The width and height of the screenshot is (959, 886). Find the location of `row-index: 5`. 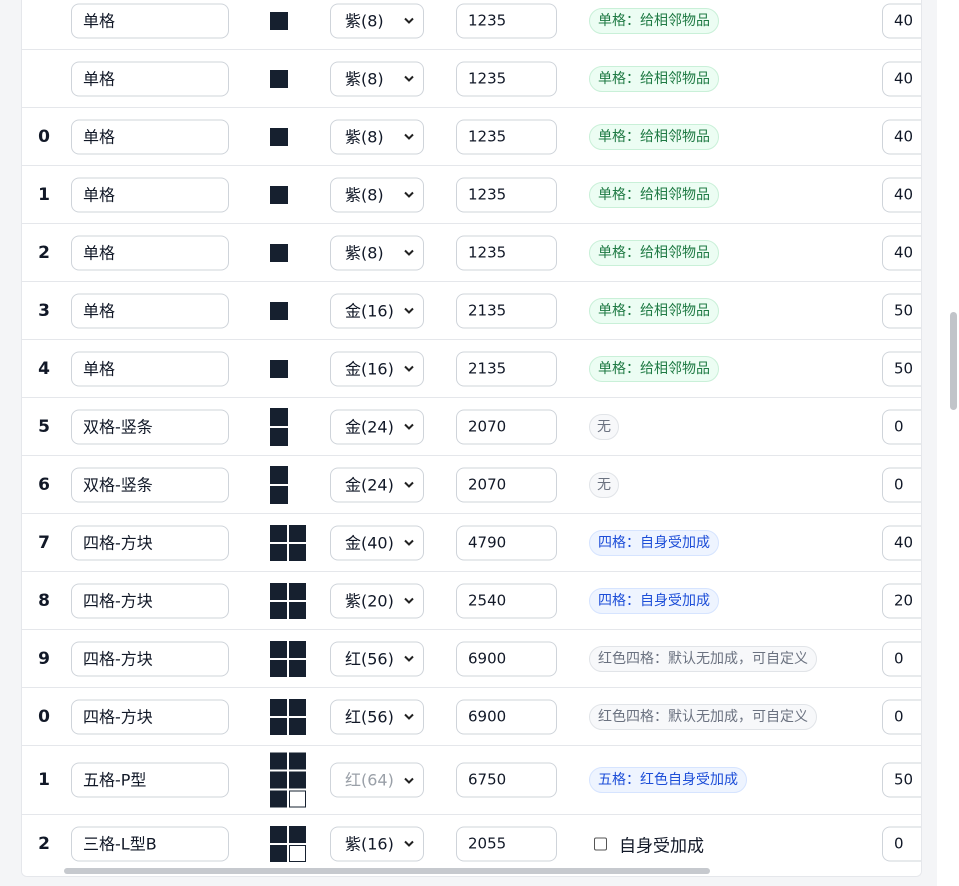

row-index: 5 is located at coordinates (44, 426).